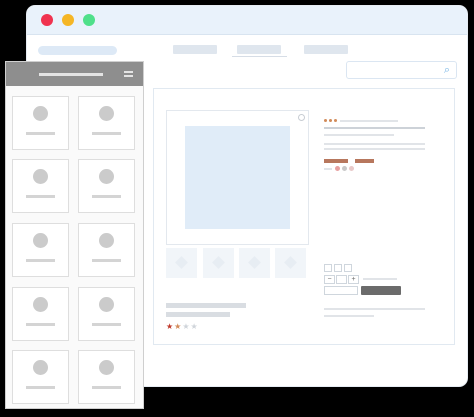 This screenshot has height=417, width=474. What do you see at coordinates (89, 20) in the screenshot?
I see `maximize-window-button` at bounding box center [89, 20].